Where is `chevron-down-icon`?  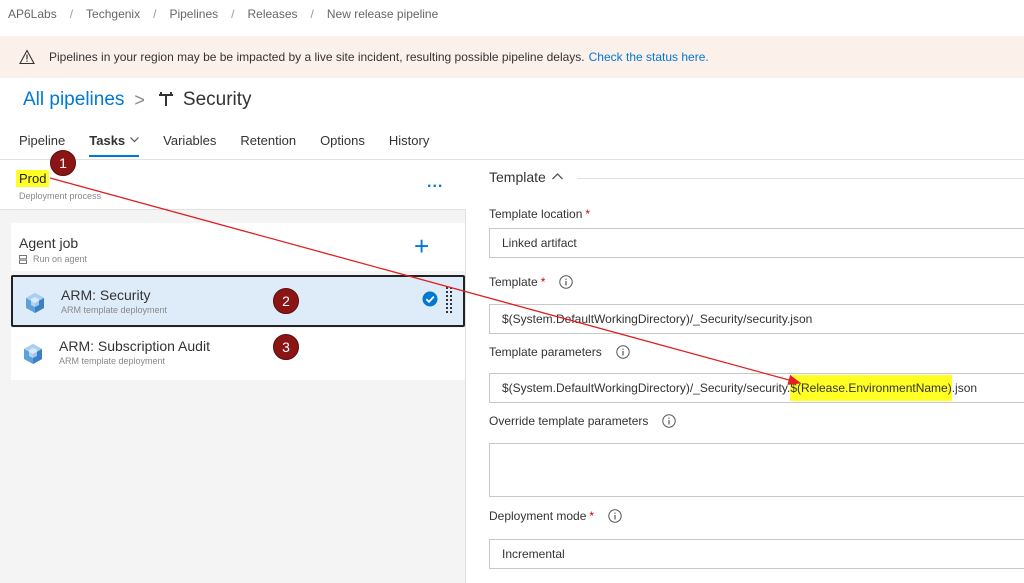
chevron-down-icon is located at coordinates (135, 140).